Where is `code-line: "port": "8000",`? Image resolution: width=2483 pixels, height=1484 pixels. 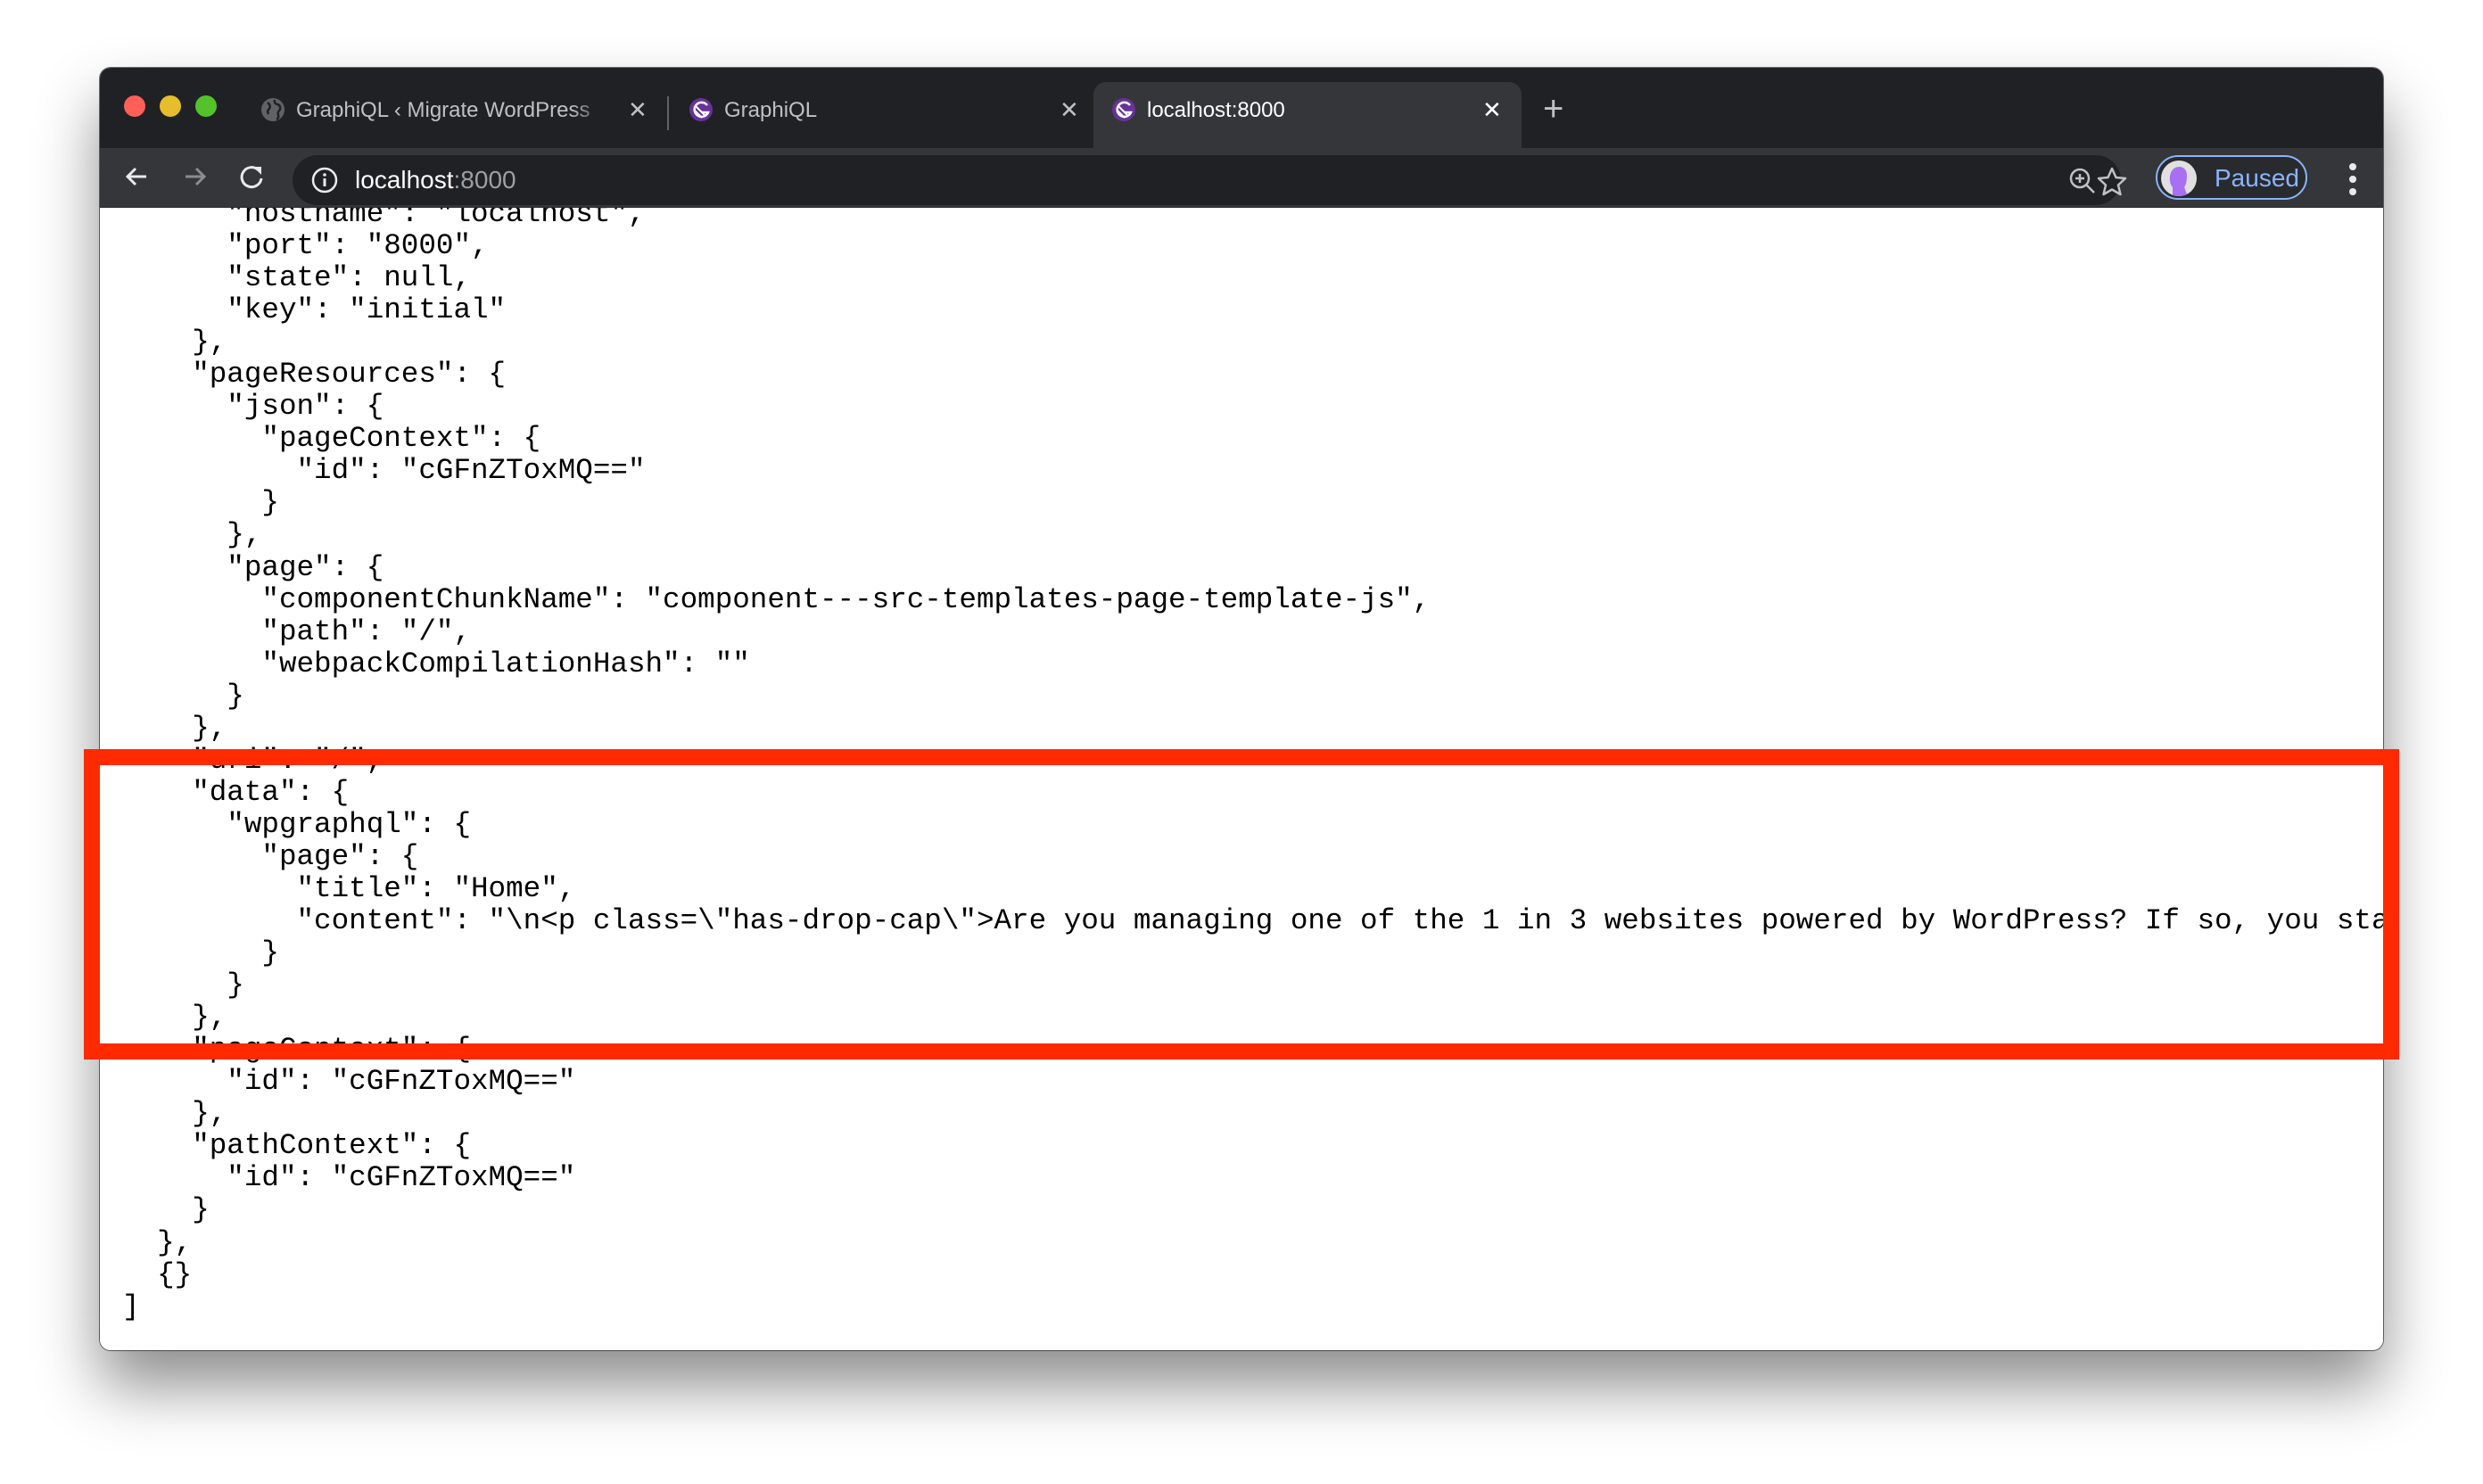 code-line: "port": "8000", is located at coordinates (305, 246).